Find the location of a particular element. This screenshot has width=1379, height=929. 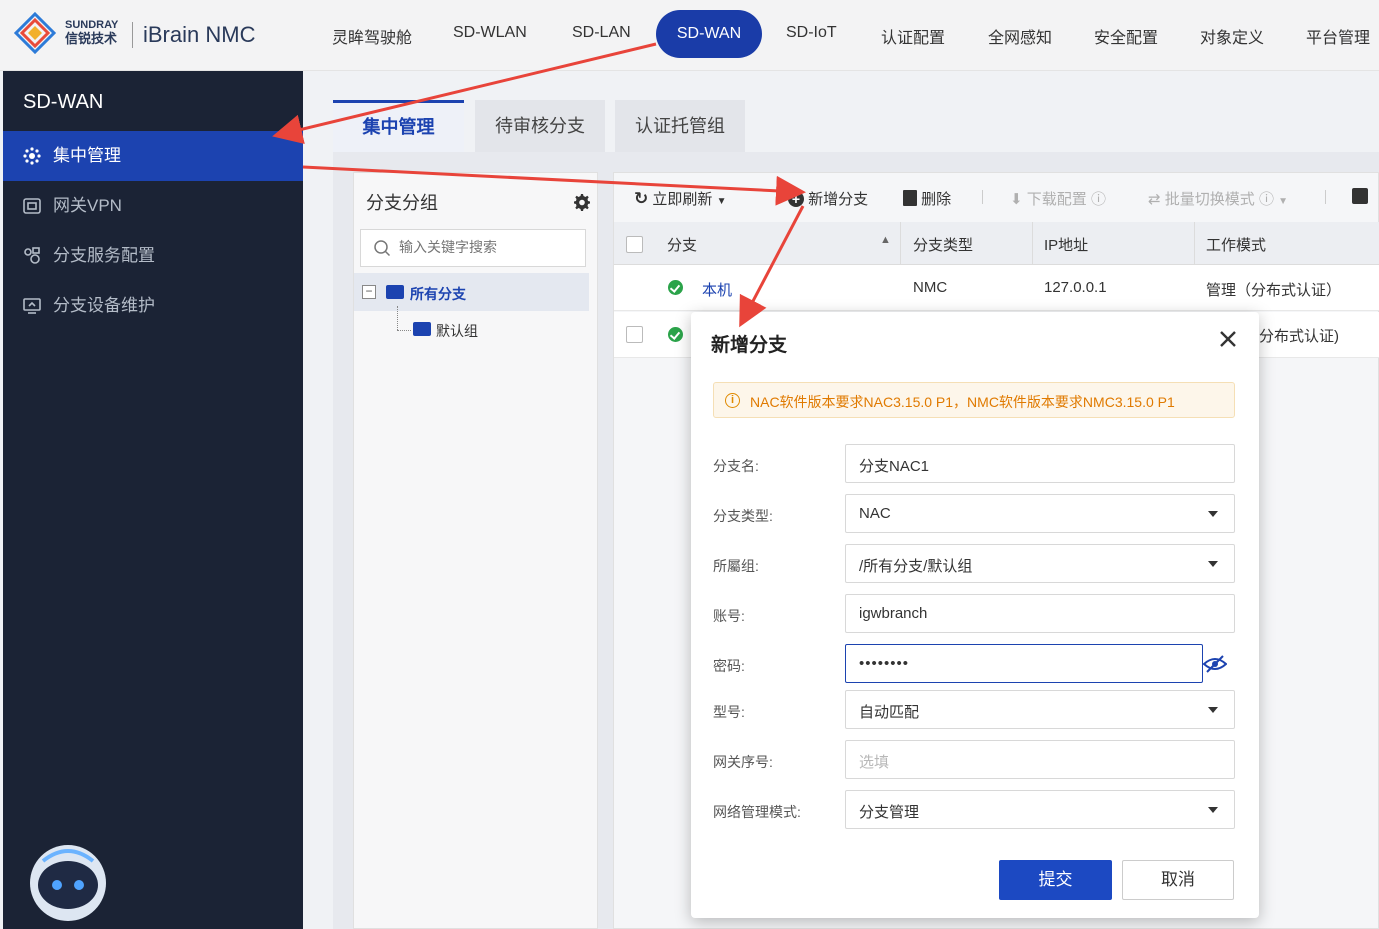

group-select: /所有分支/默认组 is located at coordinates (1040, 563).